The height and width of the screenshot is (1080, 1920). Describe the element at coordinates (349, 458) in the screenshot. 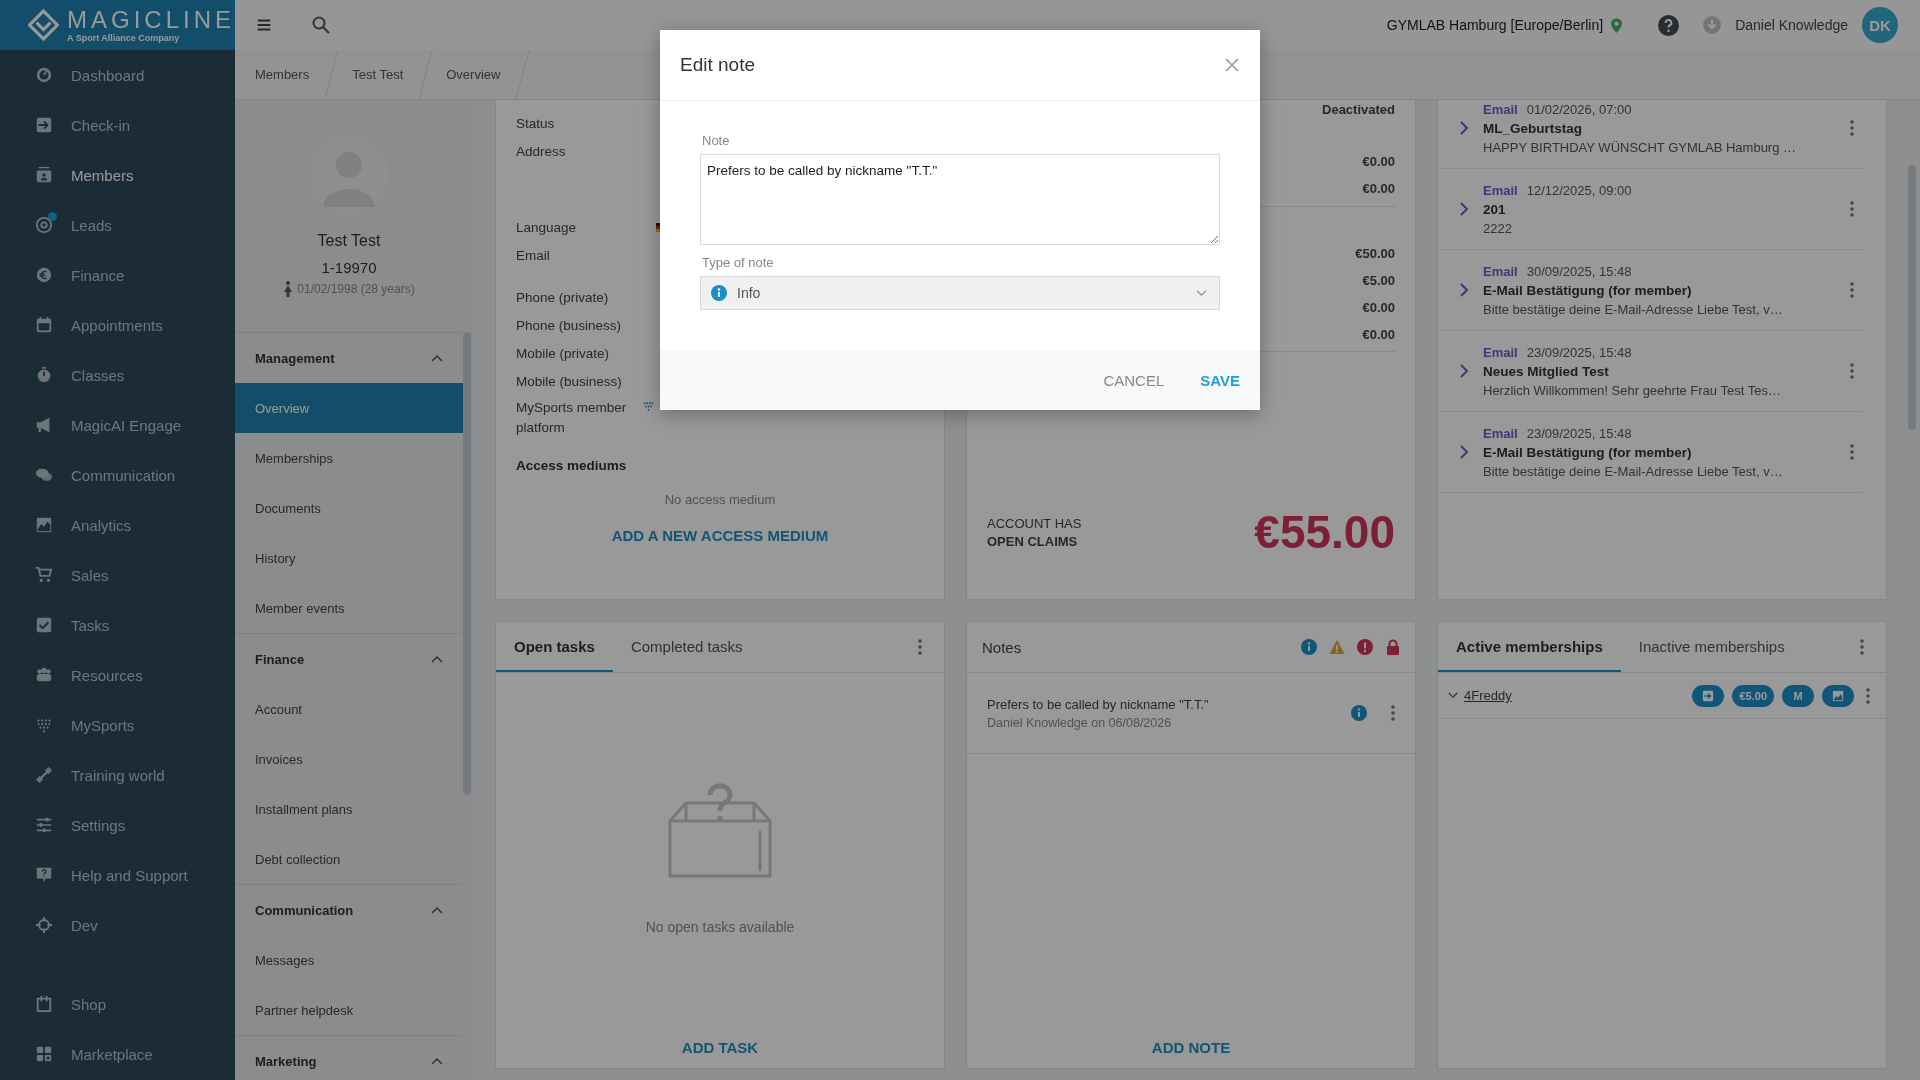

I see `menu-item: Memberships` at that location.